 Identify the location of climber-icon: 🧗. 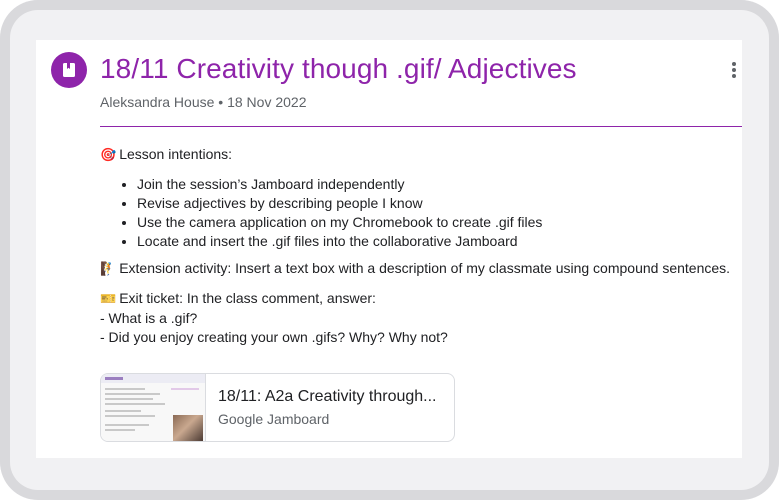
(108, 269).